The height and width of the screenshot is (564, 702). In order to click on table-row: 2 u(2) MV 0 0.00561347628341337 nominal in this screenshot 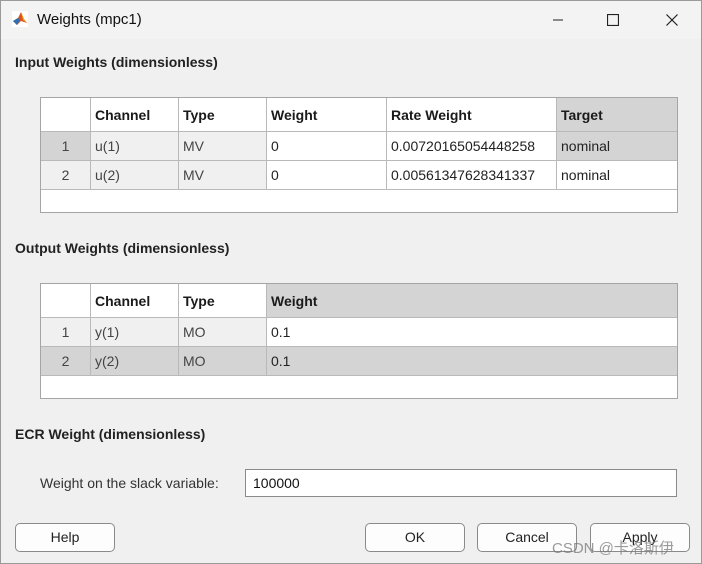, I will do `click(359, 175)`.